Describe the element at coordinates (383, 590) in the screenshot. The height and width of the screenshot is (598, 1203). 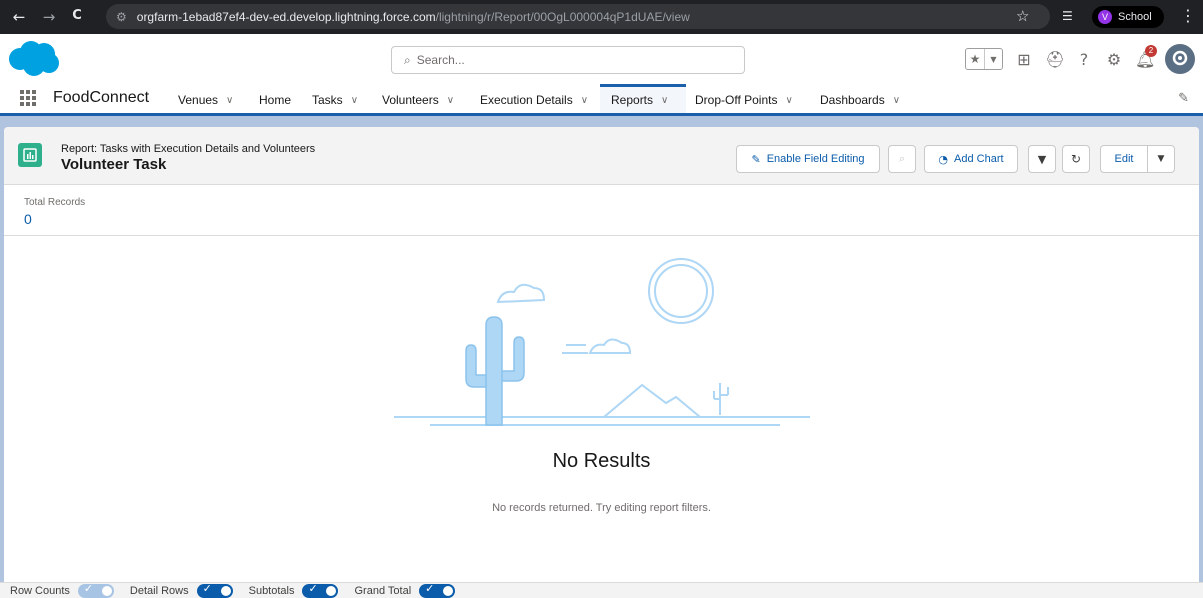
I see `toggle-label: Grand Total` at that location.